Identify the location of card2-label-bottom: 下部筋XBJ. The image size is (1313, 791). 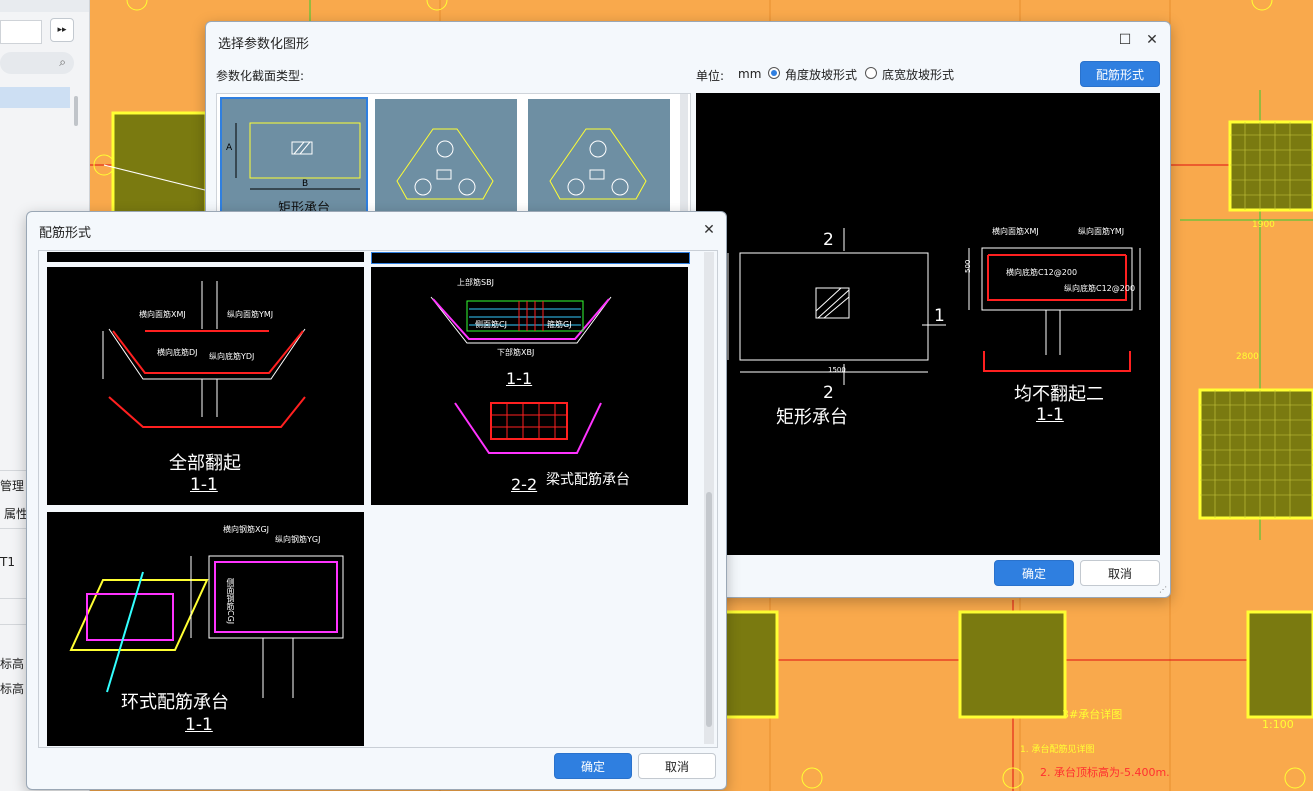
(516, 352).